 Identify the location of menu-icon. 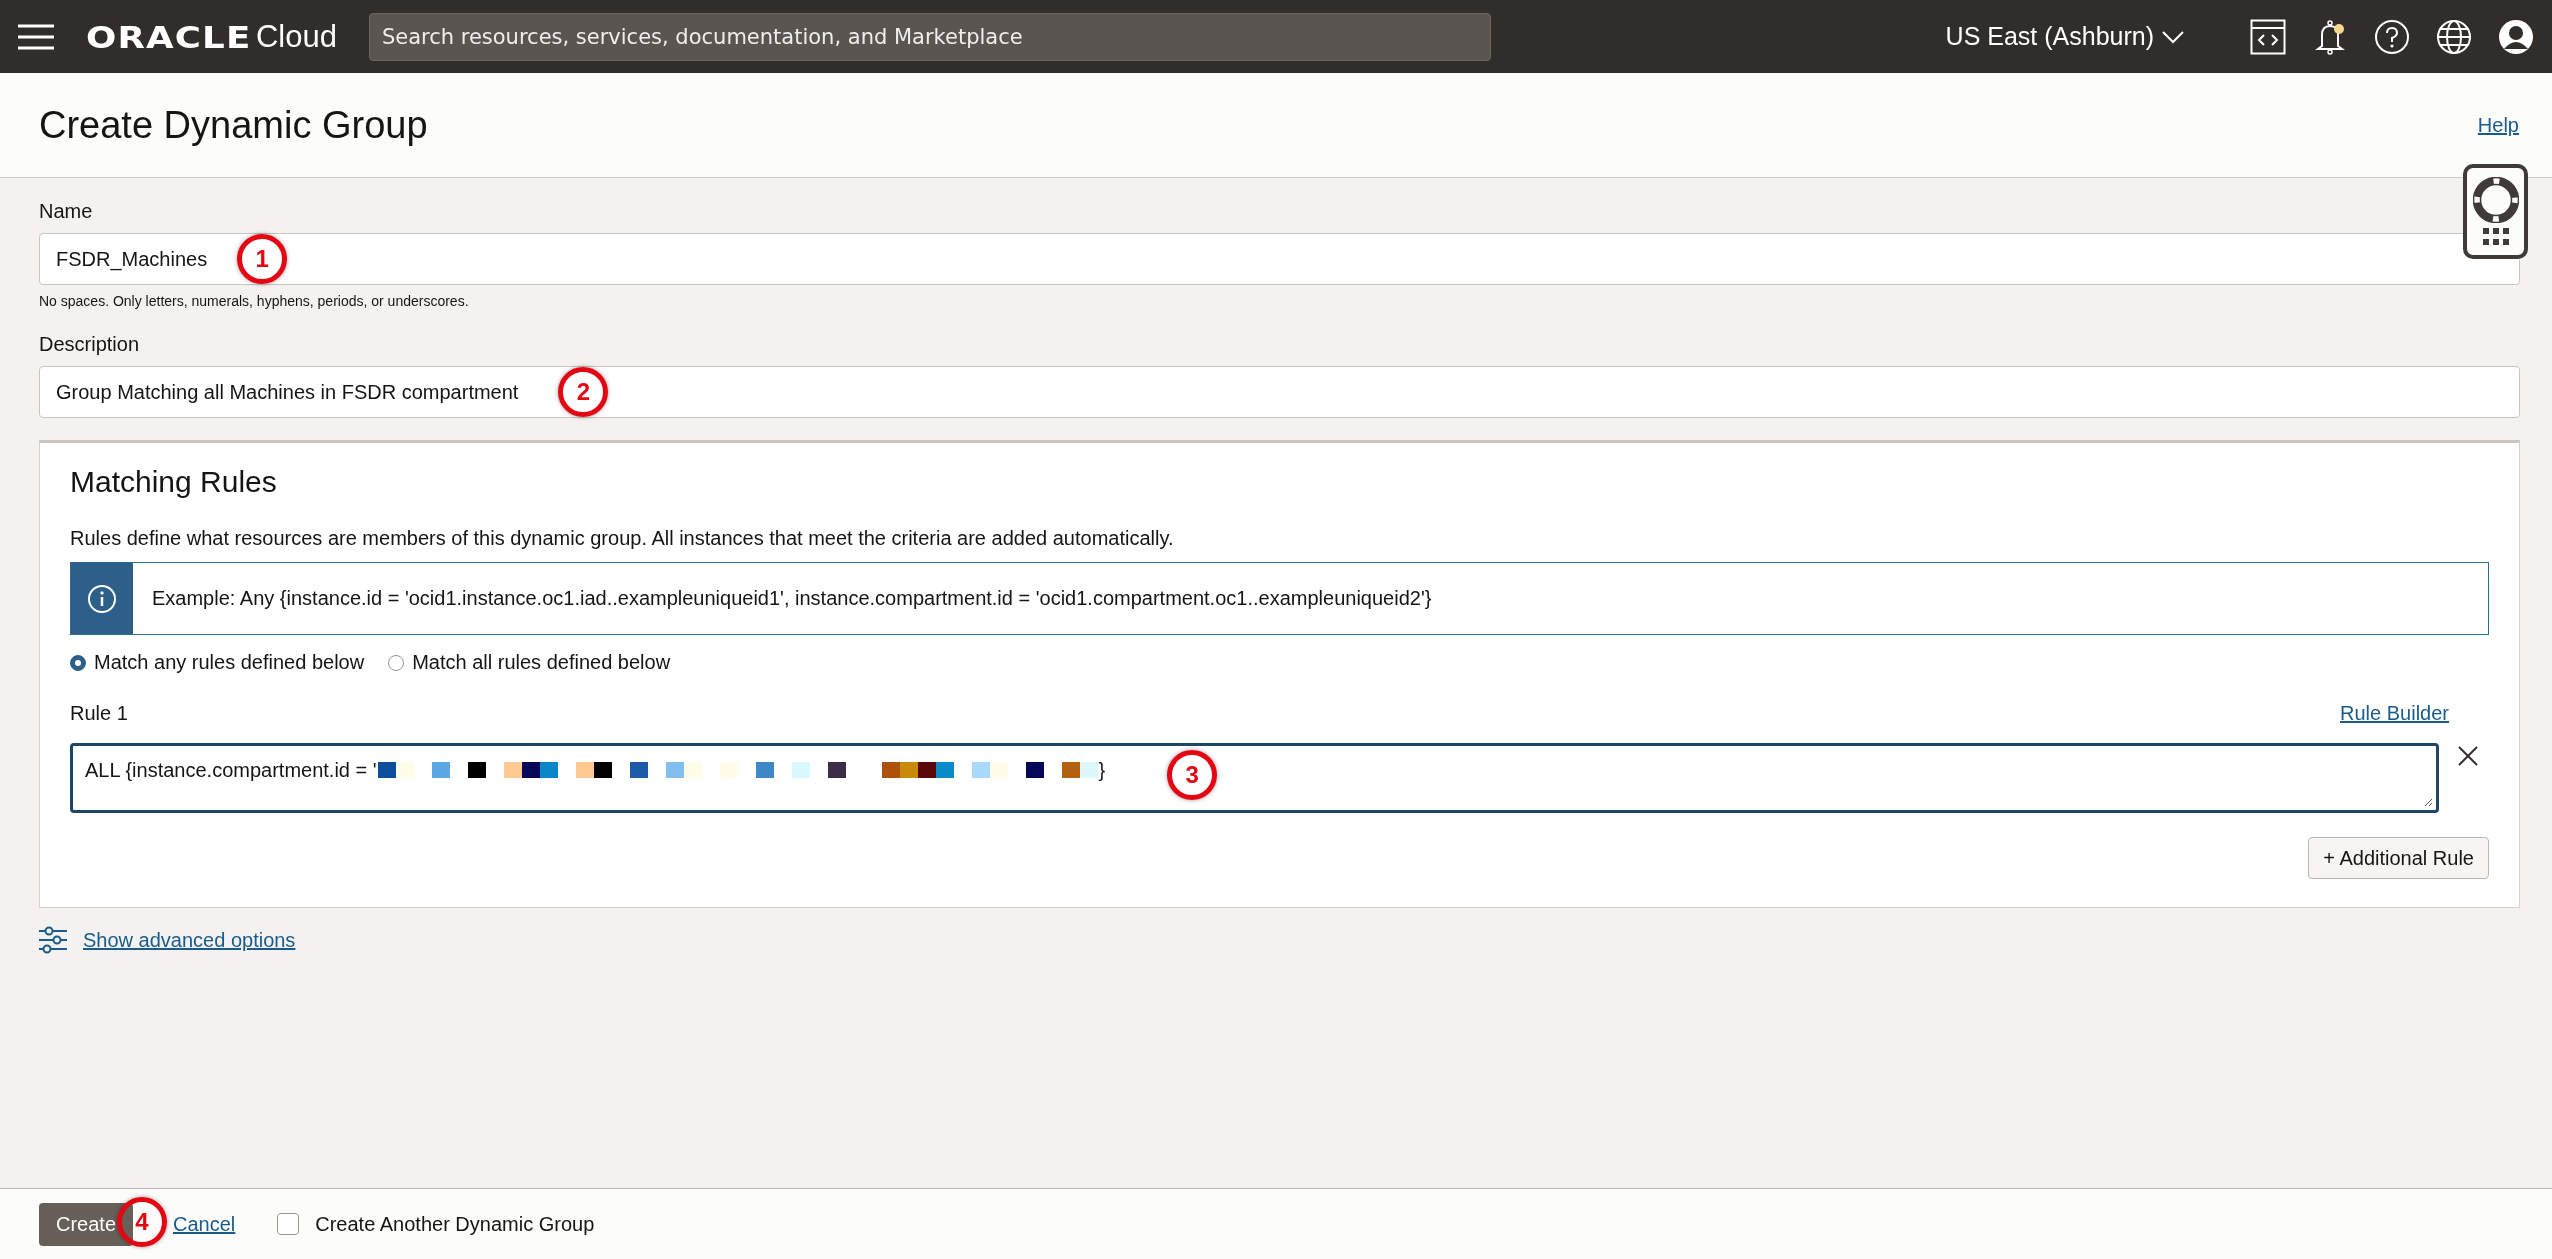
(36, 36).